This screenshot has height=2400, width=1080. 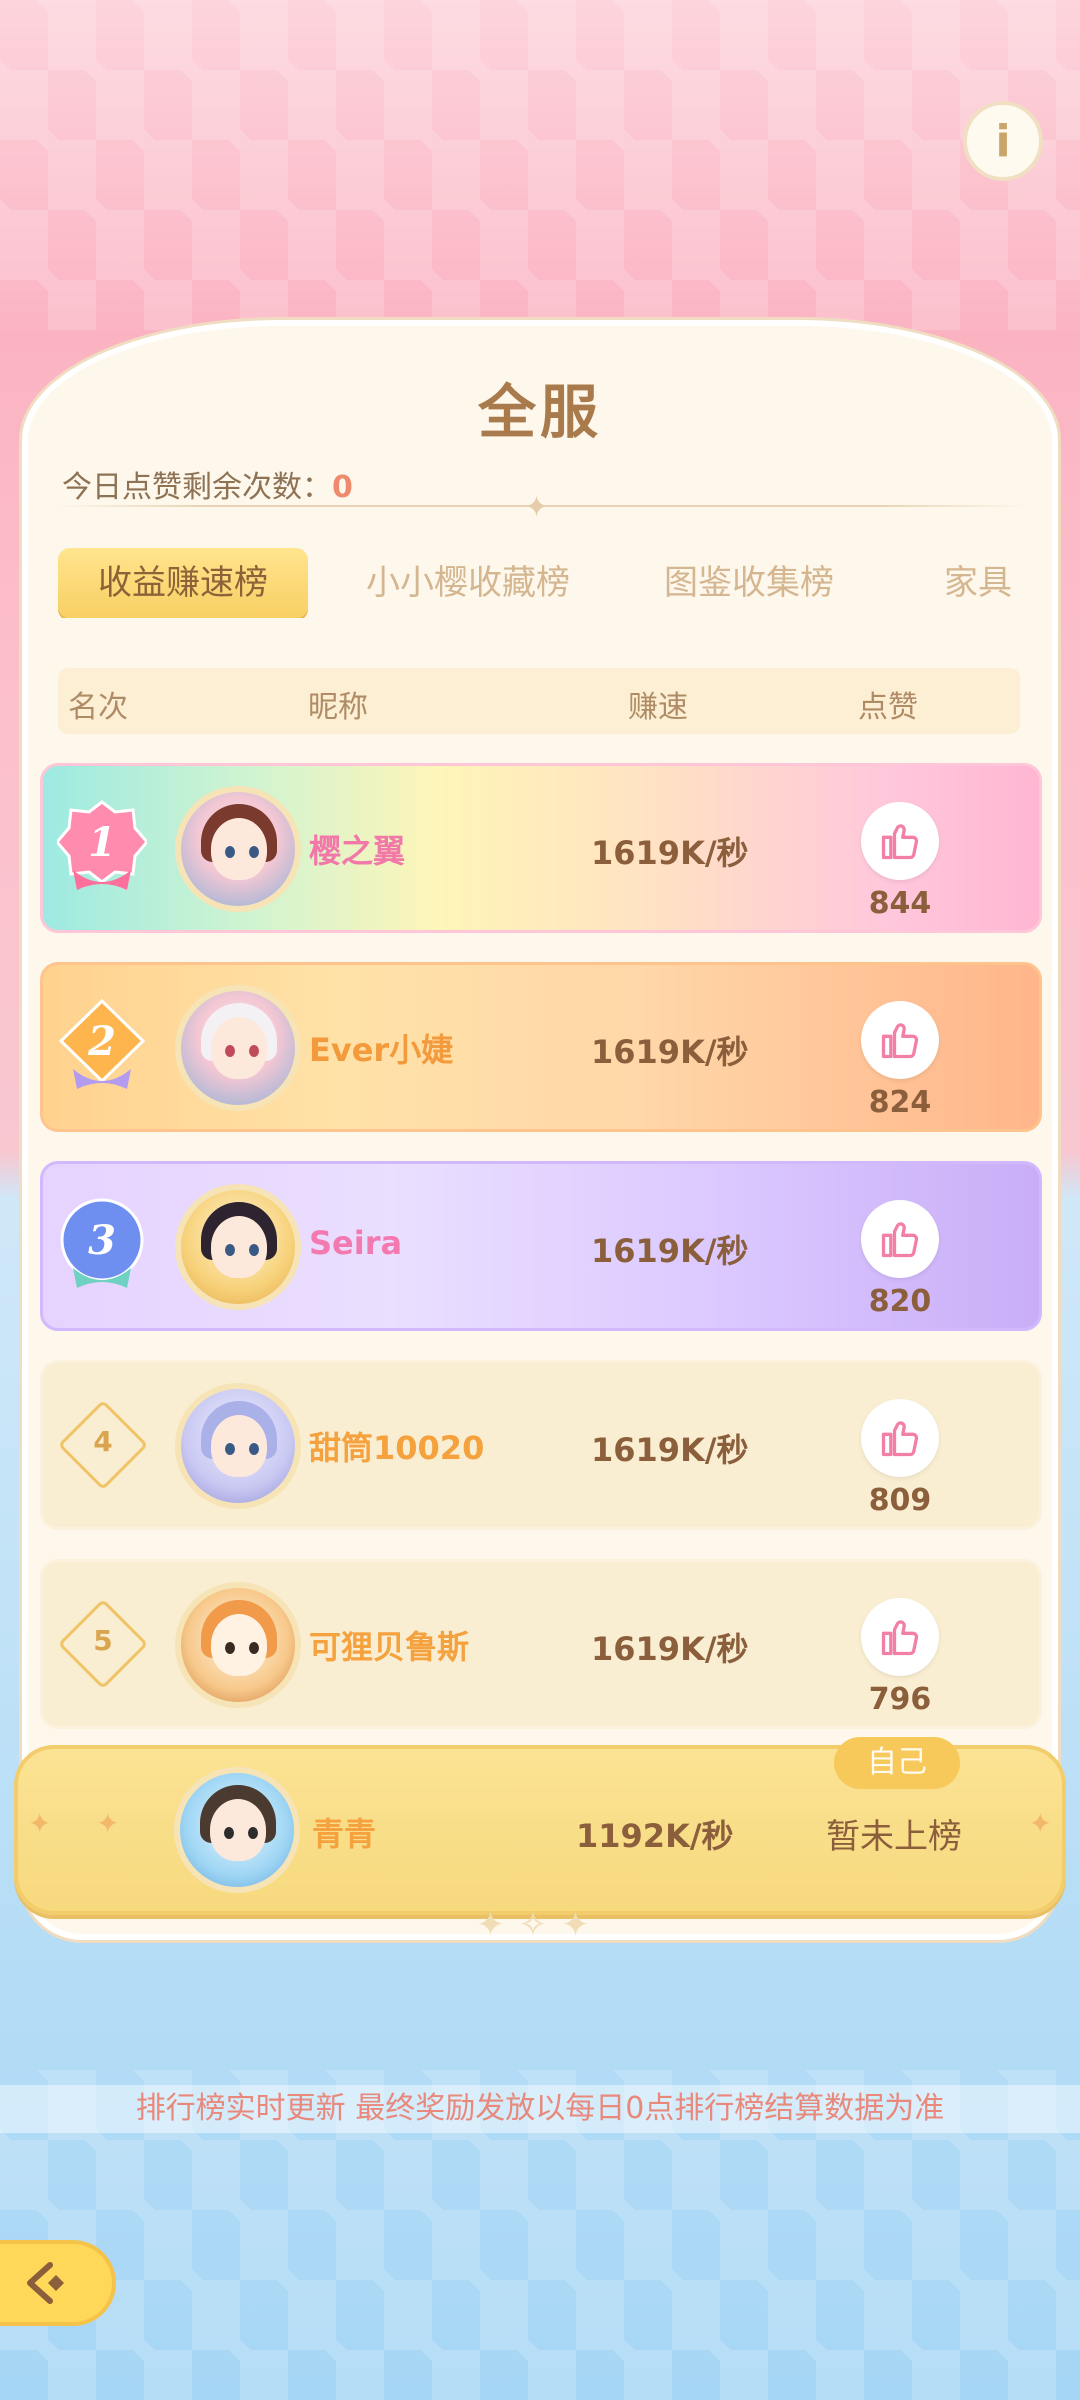 I want to click on footer-notice: 排行榜实时更新 最终奖励发放以每日0点排行榜结算数据为准, so click(x=540, y=2109).